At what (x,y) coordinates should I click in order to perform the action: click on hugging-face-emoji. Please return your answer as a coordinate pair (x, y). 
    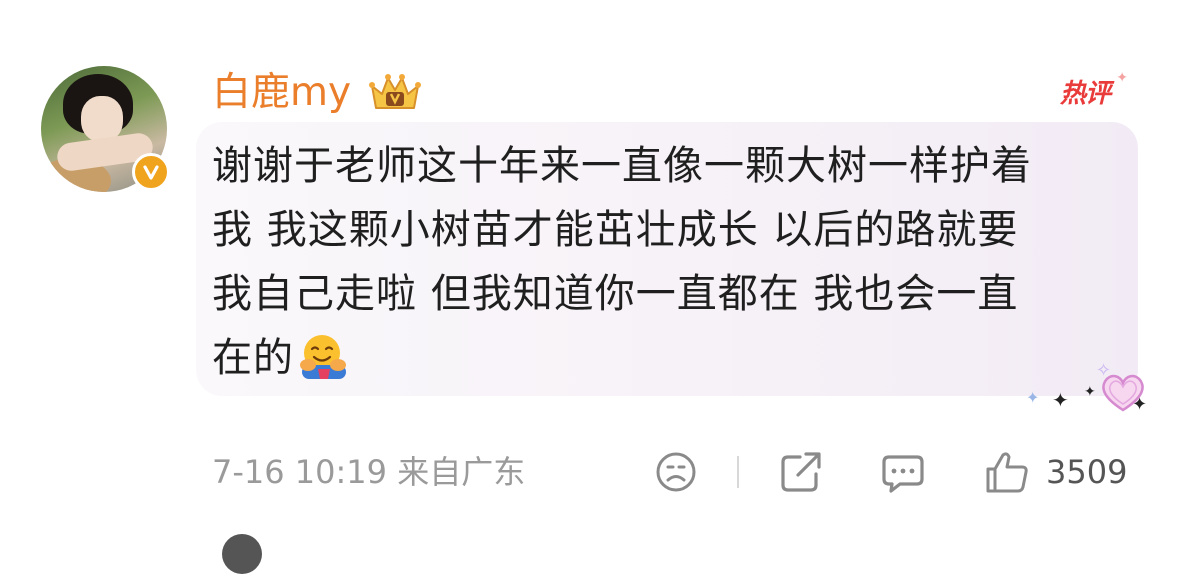
    Looking at the image, I should click on (323, 357).